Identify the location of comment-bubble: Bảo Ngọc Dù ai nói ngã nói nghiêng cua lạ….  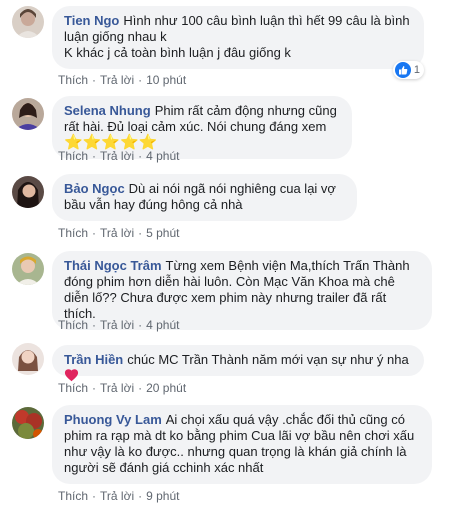
(204, 197).